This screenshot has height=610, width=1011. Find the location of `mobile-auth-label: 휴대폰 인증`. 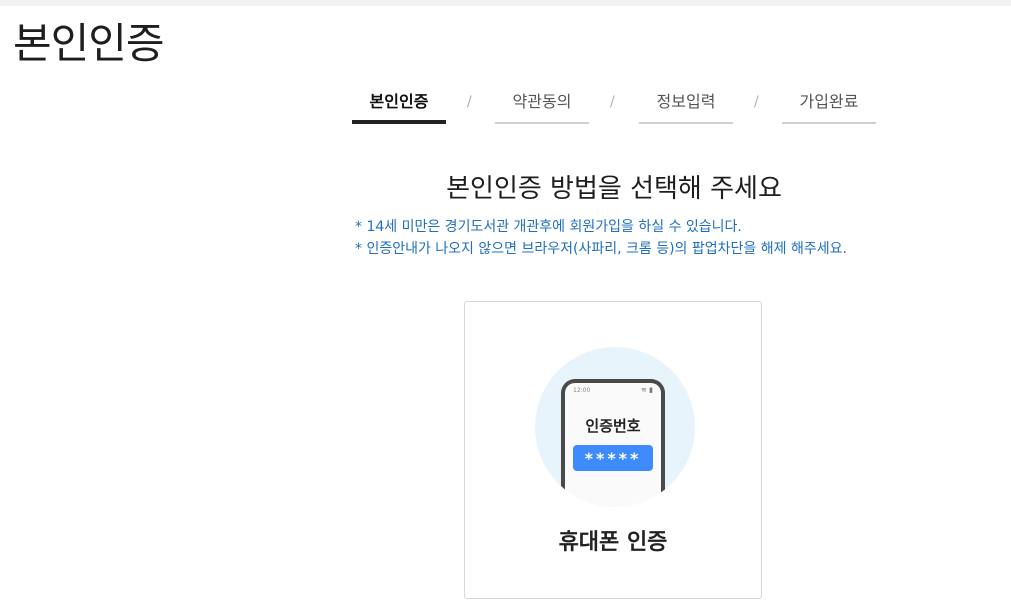

mobile-auth-label: 휴대폰 인증 is located at coordinates (613, 542).